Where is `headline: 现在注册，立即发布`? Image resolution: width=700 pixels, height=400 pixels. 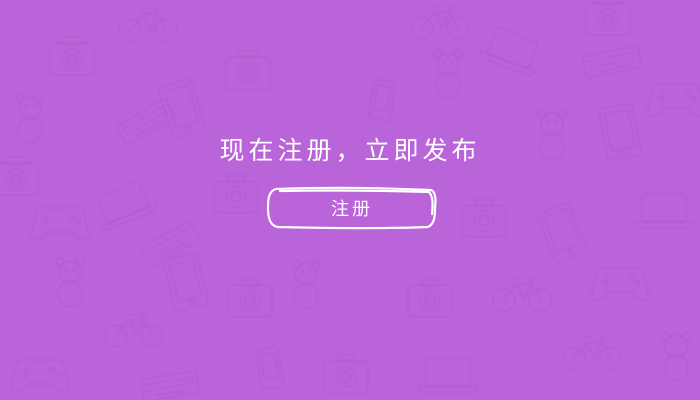
headline: 现在注册，立即发布 is located at coordinates (350, 150).